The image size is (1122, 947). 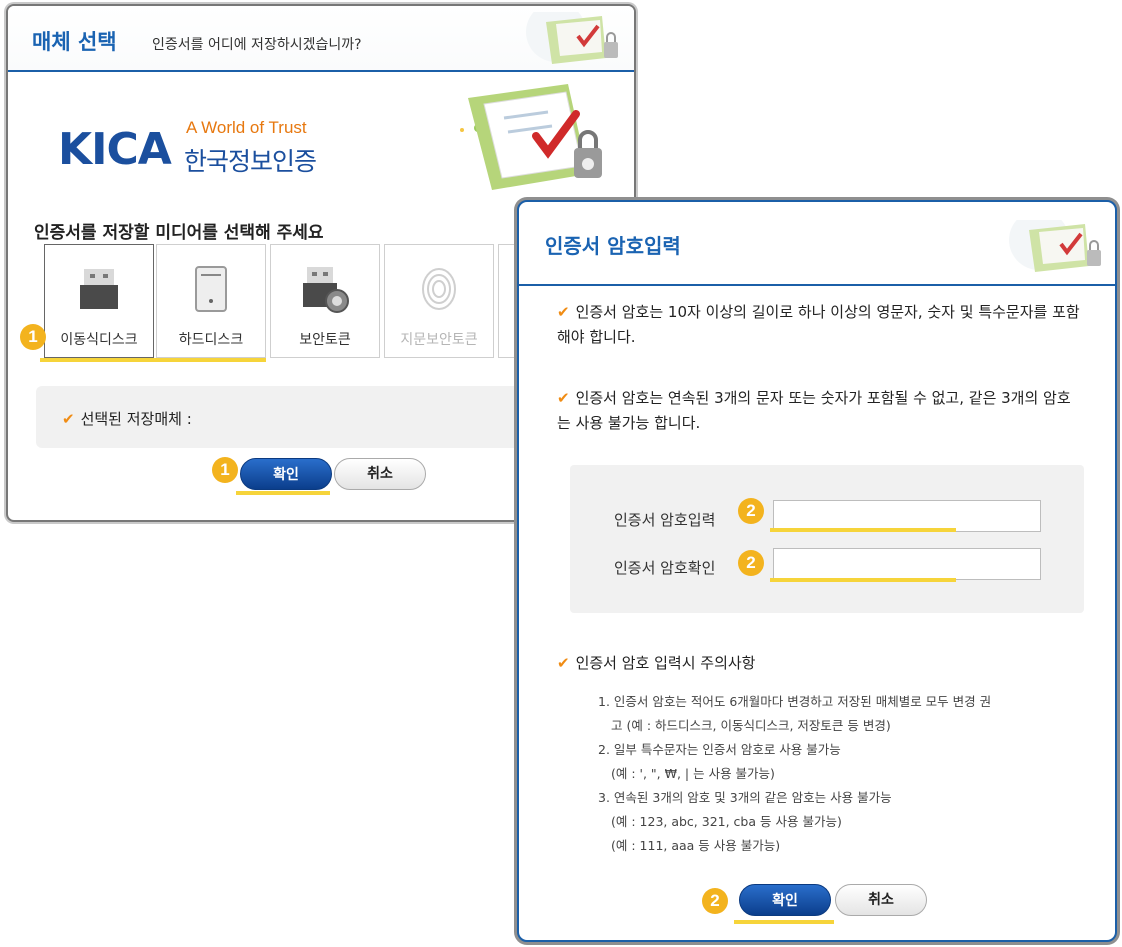 What do you see at coordinates (325, 340) in the screenshot?
I see `media-label: 보안토큰` at bounding box center [325, 340].